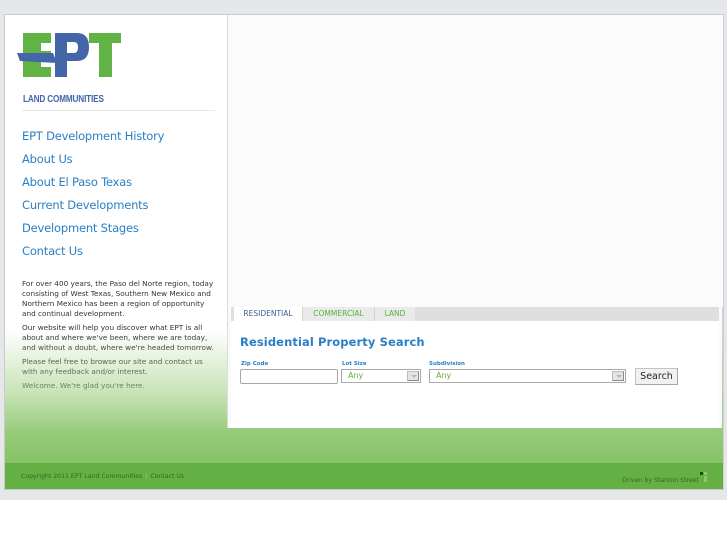 Image resolution: width=727 pixels, height=545 pixels. Describe the element at coordinates (444, 375) in the screenshot. I see `subdivision-value: Any` at that location.